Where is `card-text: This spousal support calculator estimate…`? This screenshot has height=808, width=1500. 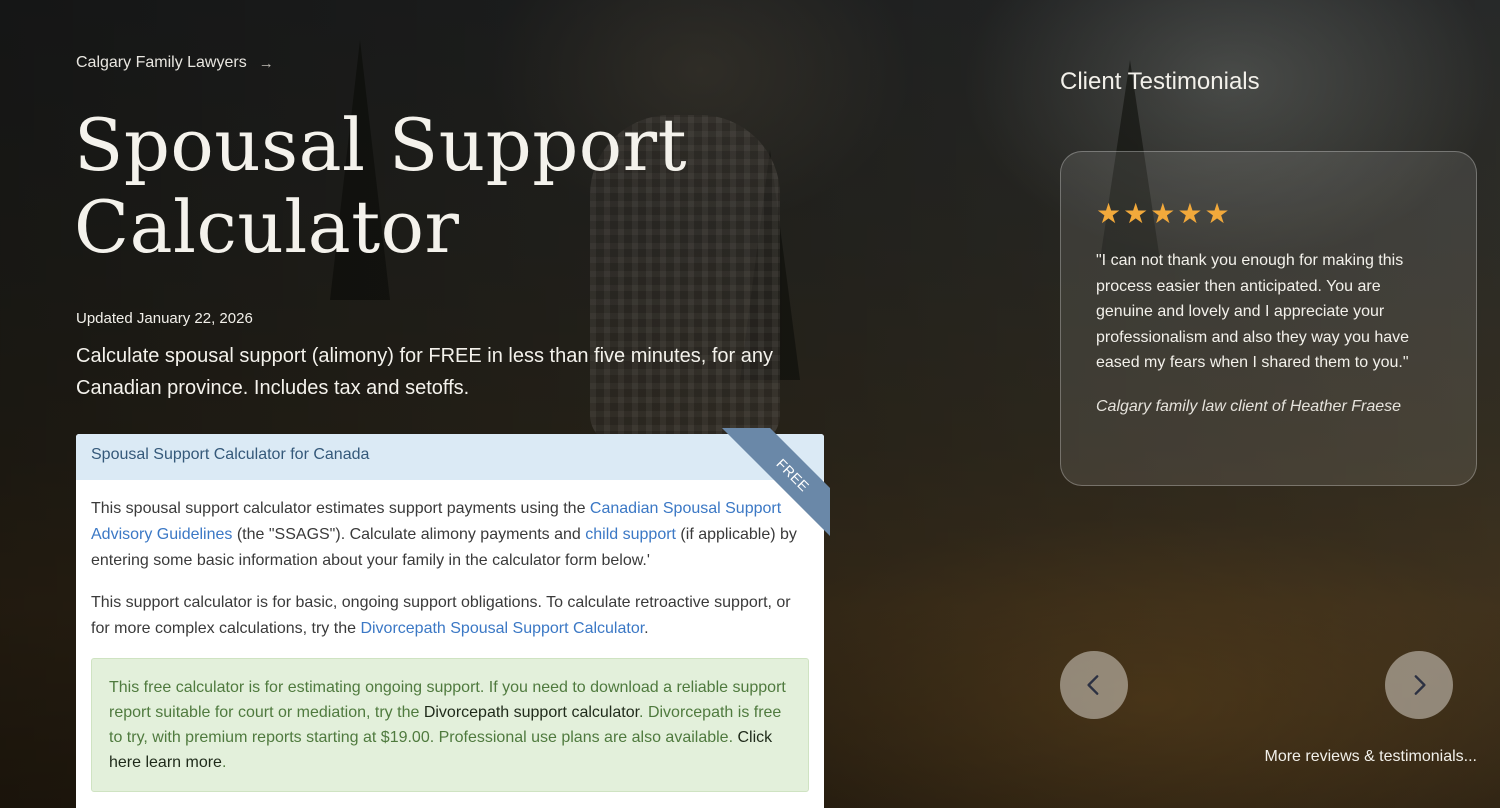
card-text: This spousal support calculator estimate… is located at coordinates (340, 508).